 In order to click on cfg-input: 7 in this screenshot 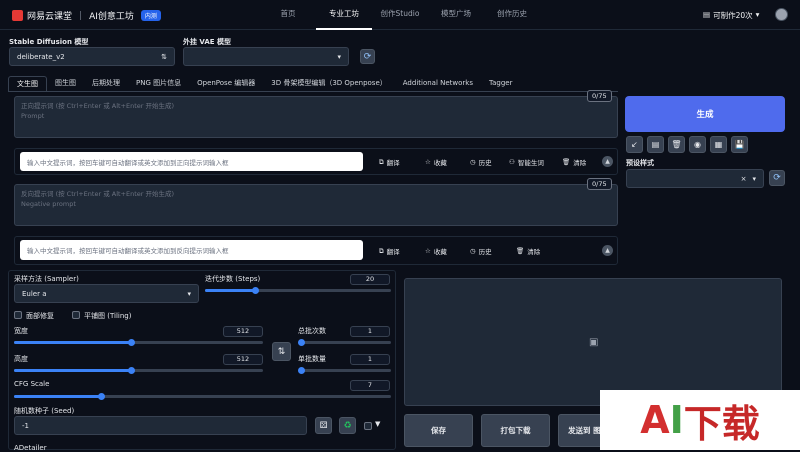, I will do `click(370, 385)`.